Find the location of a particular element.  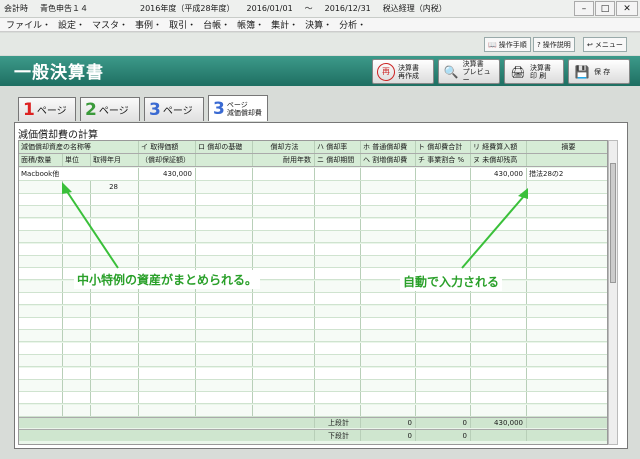

callout-right: 自動で入力される is located at coordinates (451, 281).